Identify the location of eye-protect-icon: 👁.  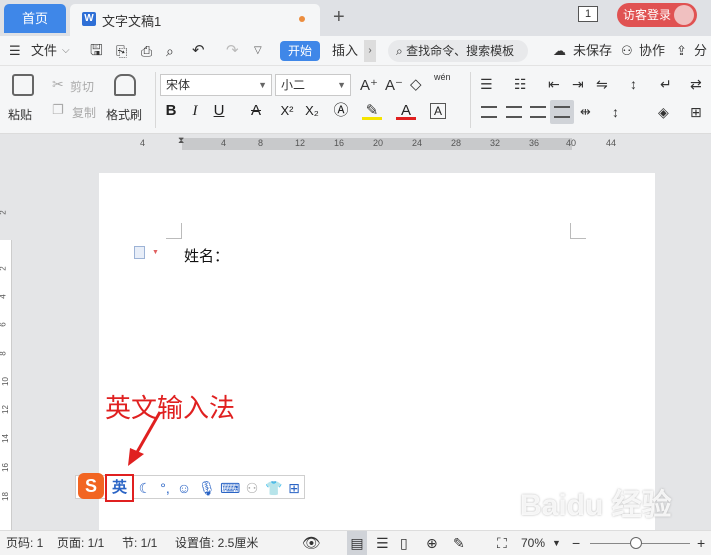
(311, 543).